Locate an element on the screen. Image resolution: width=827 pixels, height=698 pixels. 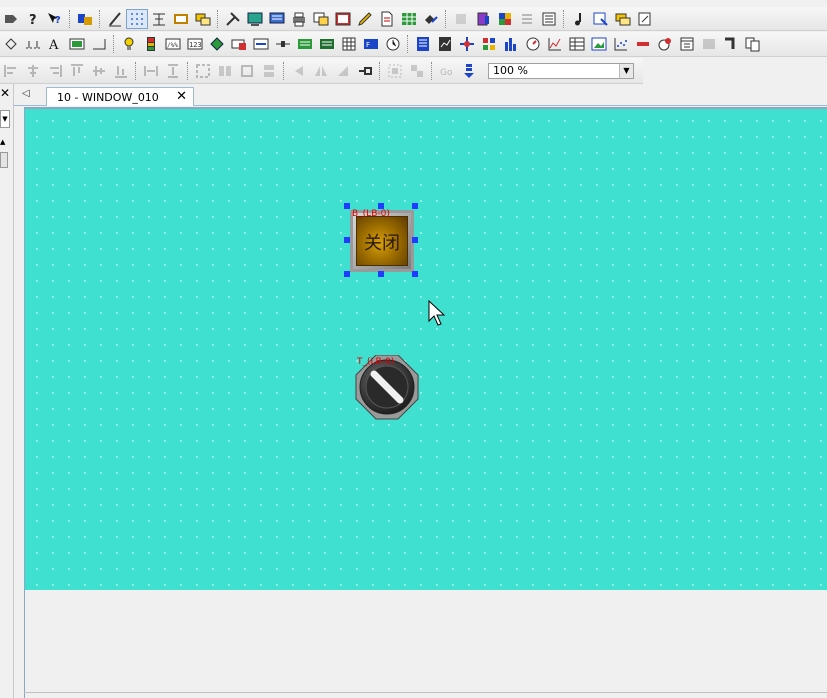
text-icon: A is located at coordinates (55, 44).